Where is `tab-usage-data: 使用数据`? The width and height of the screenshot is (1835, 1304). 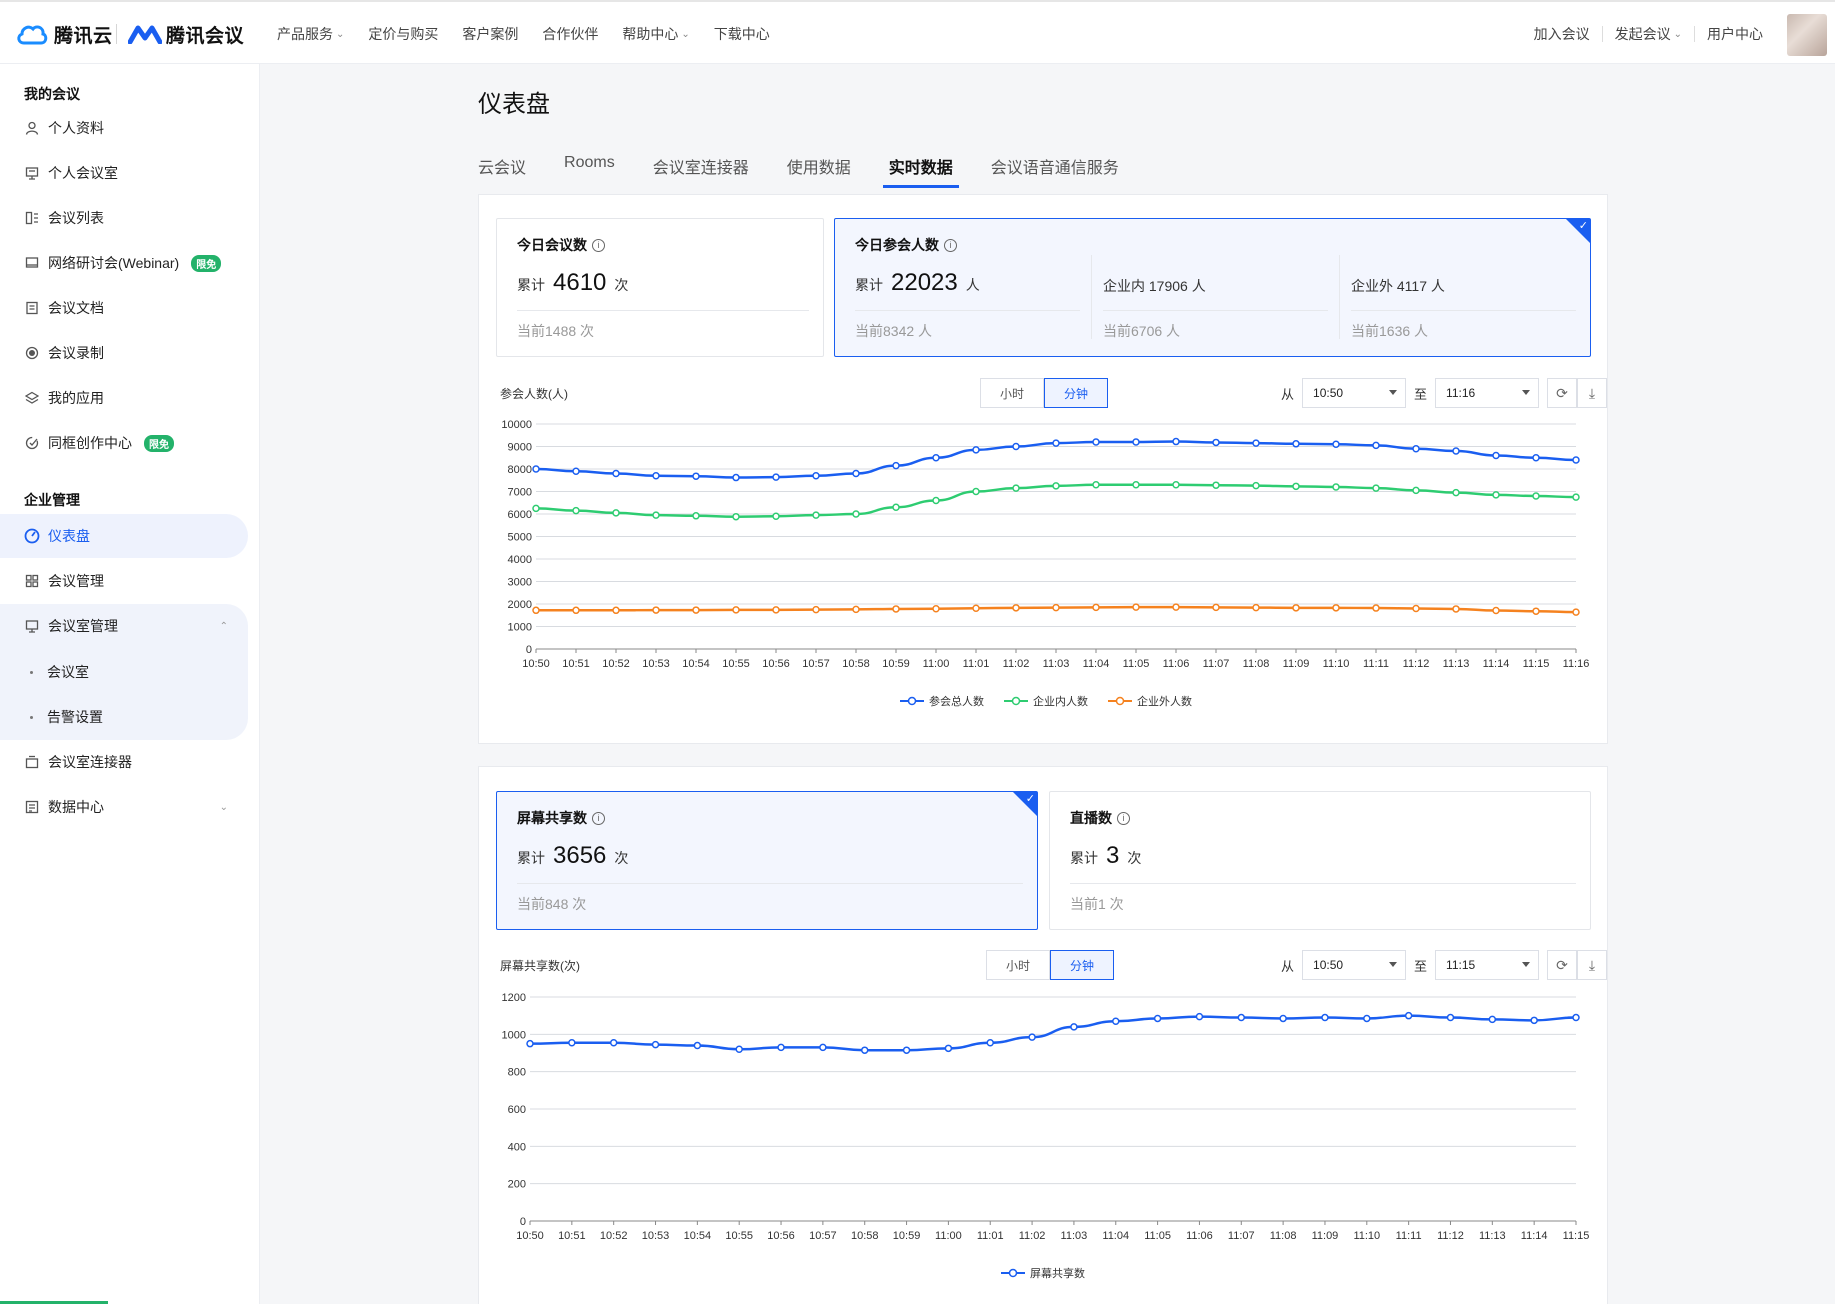 tab-usage-data: 使用数据 is located at coordinates (819, 169).